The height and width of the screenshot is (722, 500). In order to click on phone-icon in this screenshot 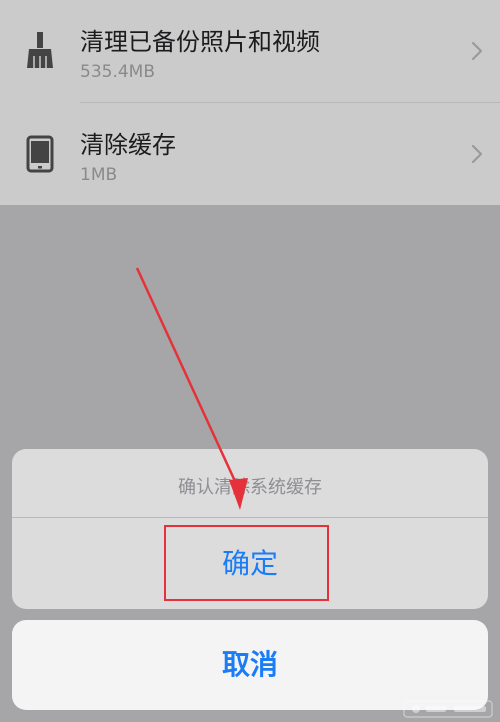, I will do `click(40, 154)`.